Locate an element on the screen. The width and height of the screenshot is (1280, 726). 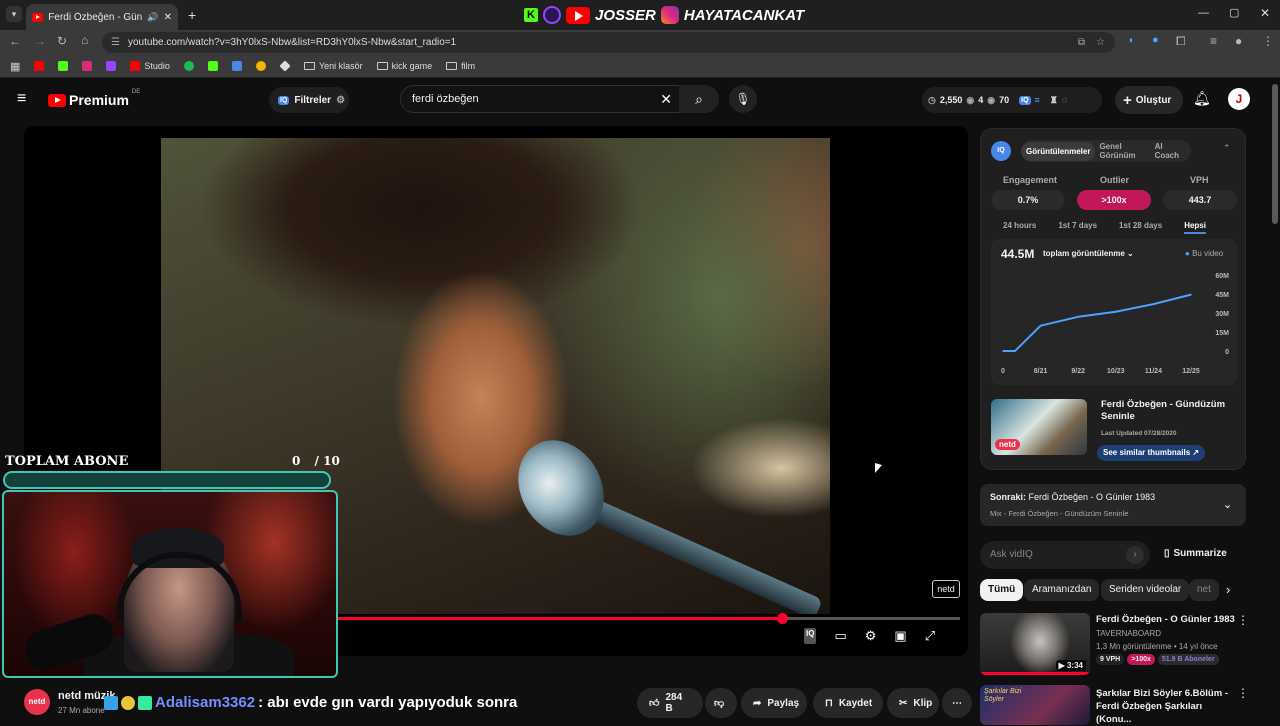
chip-more: net is located at coordinates (1204, 590).